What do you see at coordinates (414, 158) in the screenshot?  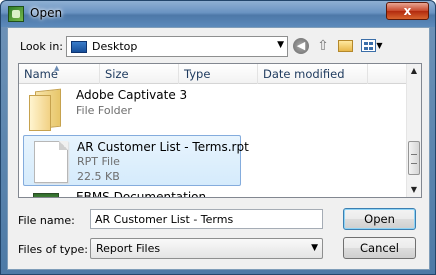 I see `scrollbar-thumb` at bounding box center [414, 158].